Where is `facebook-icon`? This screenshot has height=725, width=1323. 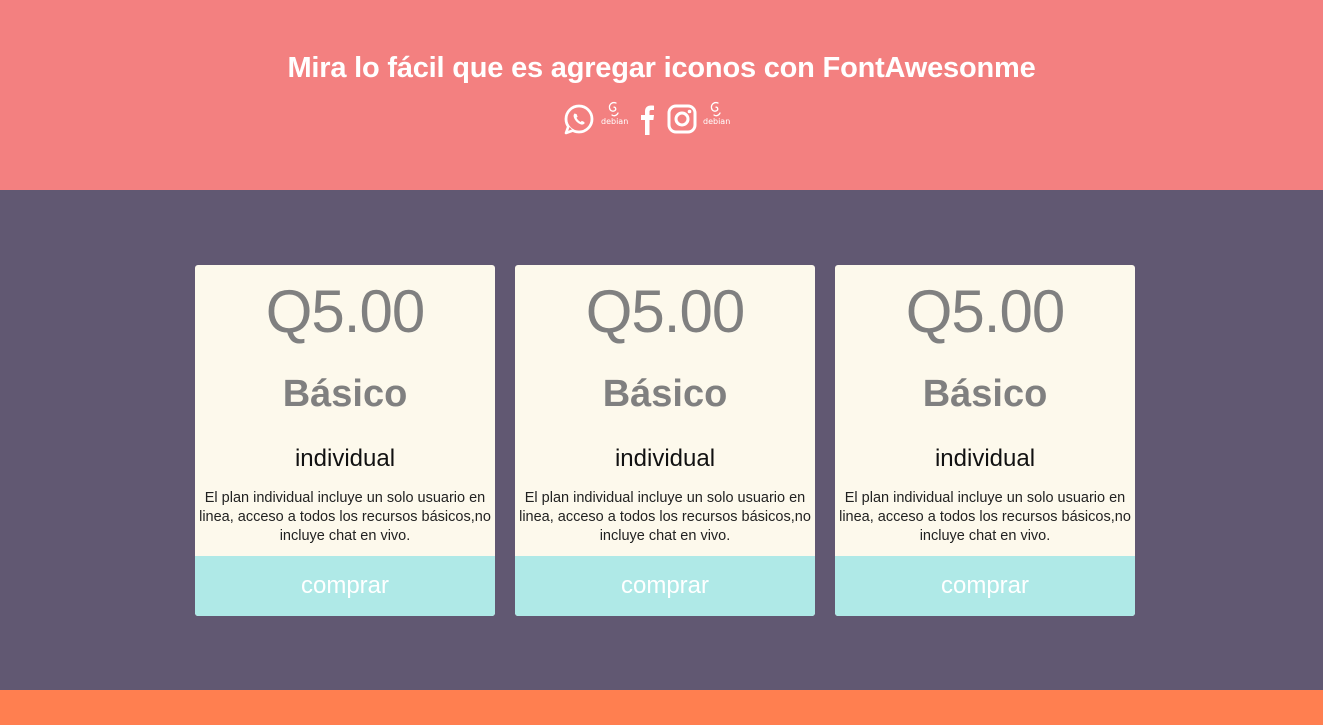
facebook-icon is located at coordinates (648, 119).